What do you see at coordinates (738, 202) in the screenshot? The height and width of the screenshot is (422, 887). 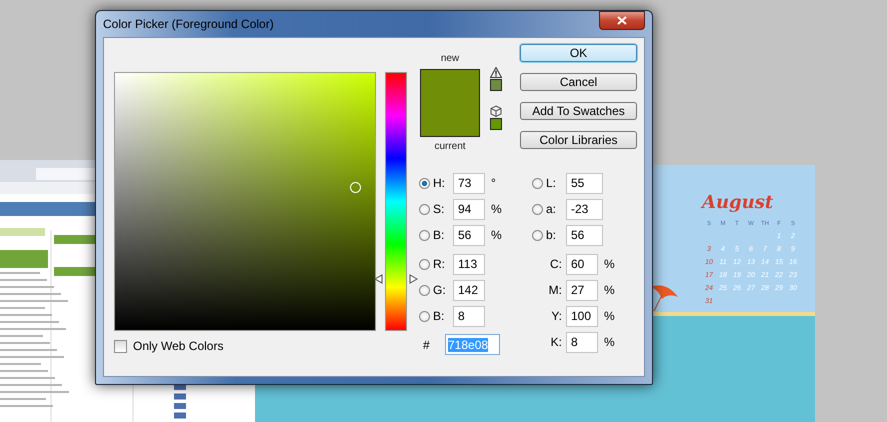 I see `month-title: August` at bounding box center [738, 202].